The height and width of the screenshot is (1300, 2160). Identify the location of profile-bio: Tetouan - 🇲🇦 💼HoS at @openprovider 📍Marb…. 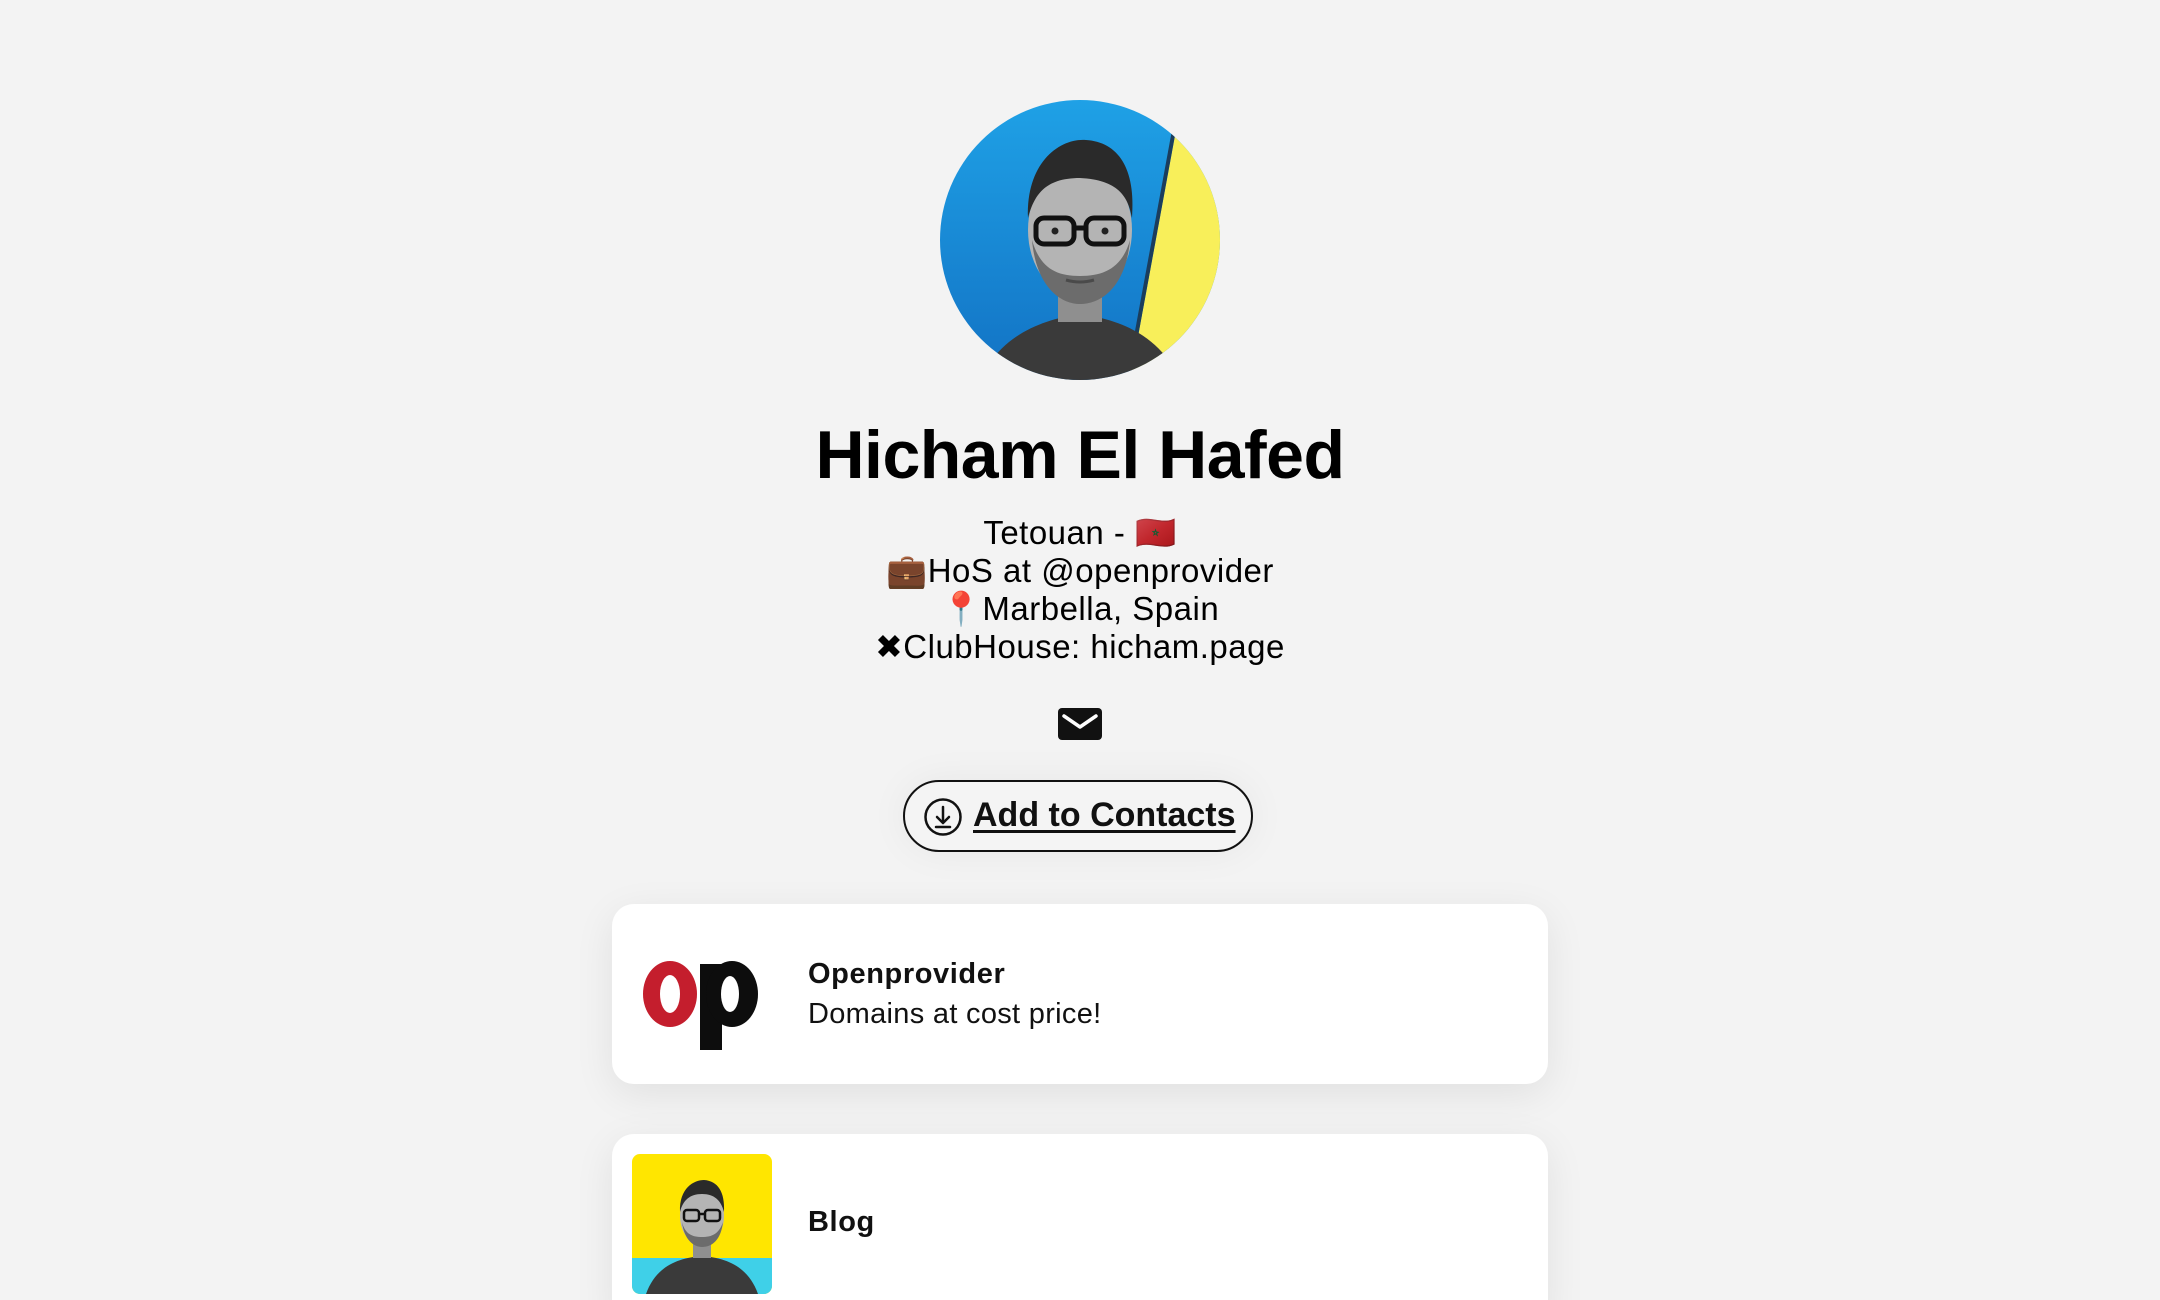
(1080, 590).